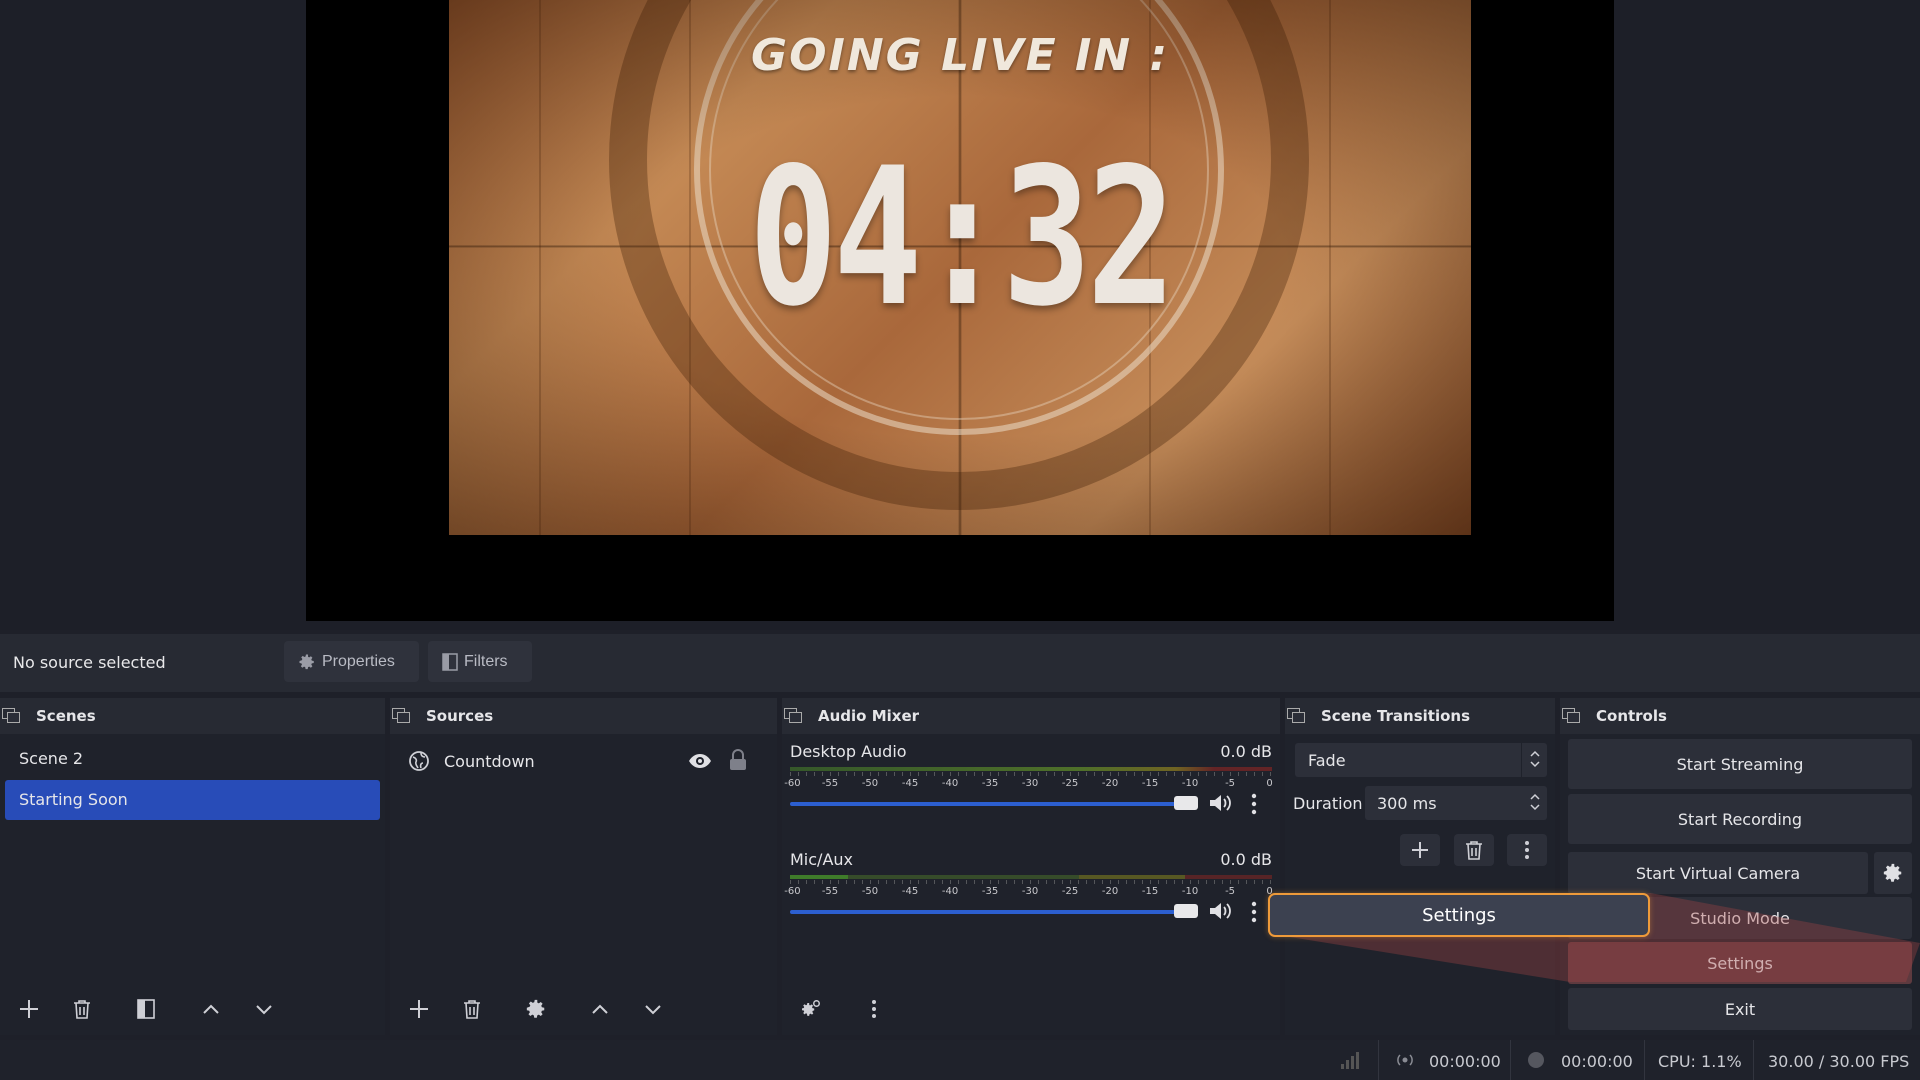  I want to click on transition-select: Fade, so click(1421, 760).